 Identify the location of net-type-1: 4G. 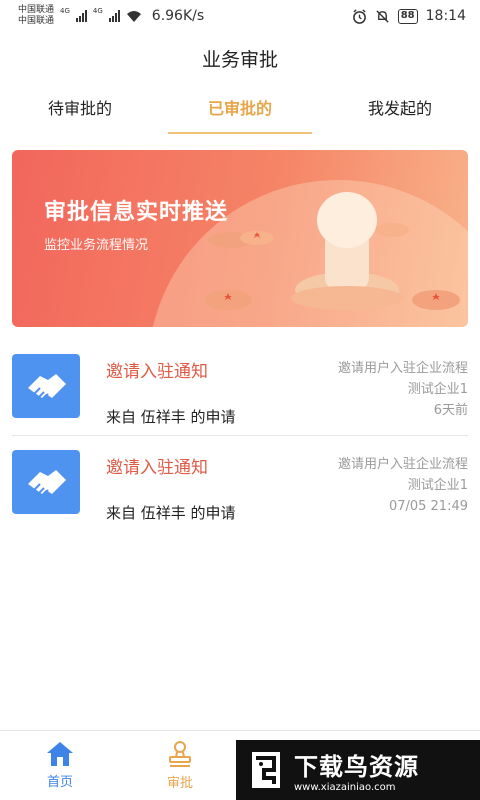
(65, 11).